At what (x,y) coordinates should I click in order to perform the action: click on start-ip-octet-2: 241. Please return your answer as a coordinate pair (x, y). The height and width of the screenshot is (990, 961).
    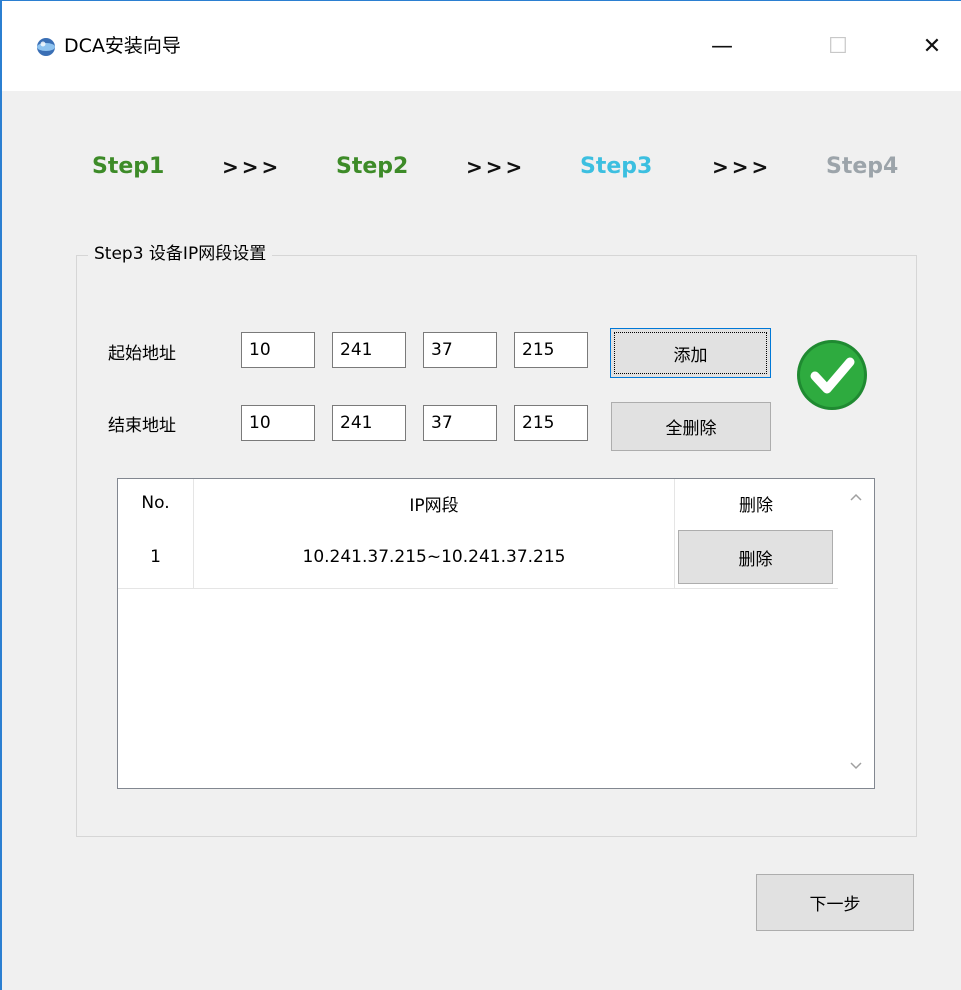
    Looking at the image, I should click on (369, 350).